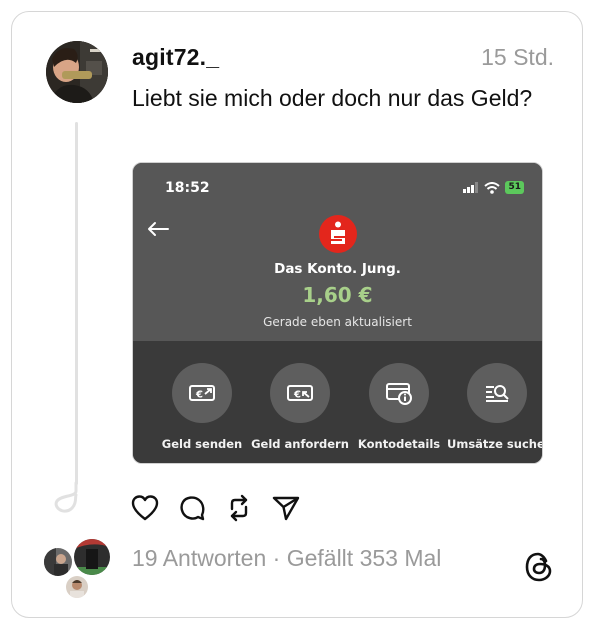  I want to click on account-name: Das Konto. Jung., so click(337, 269).